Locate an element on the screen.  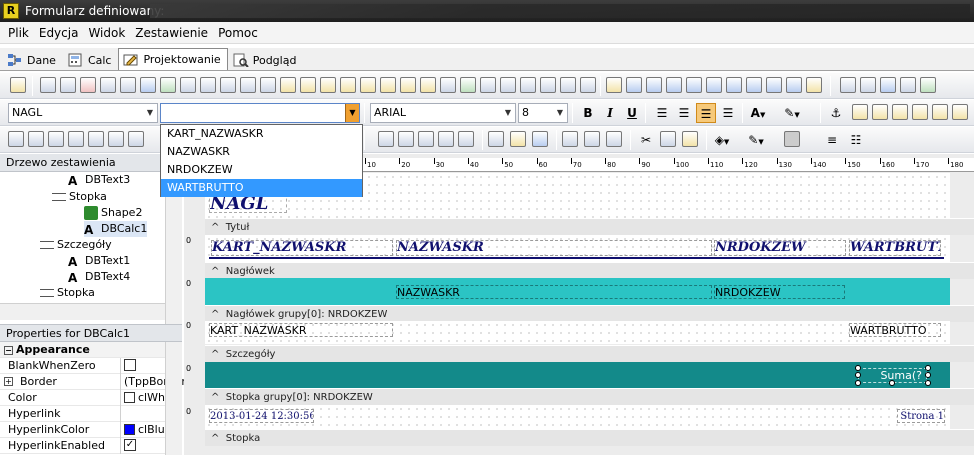
property-row: Hyperlink is located at coordinates (91, 414).